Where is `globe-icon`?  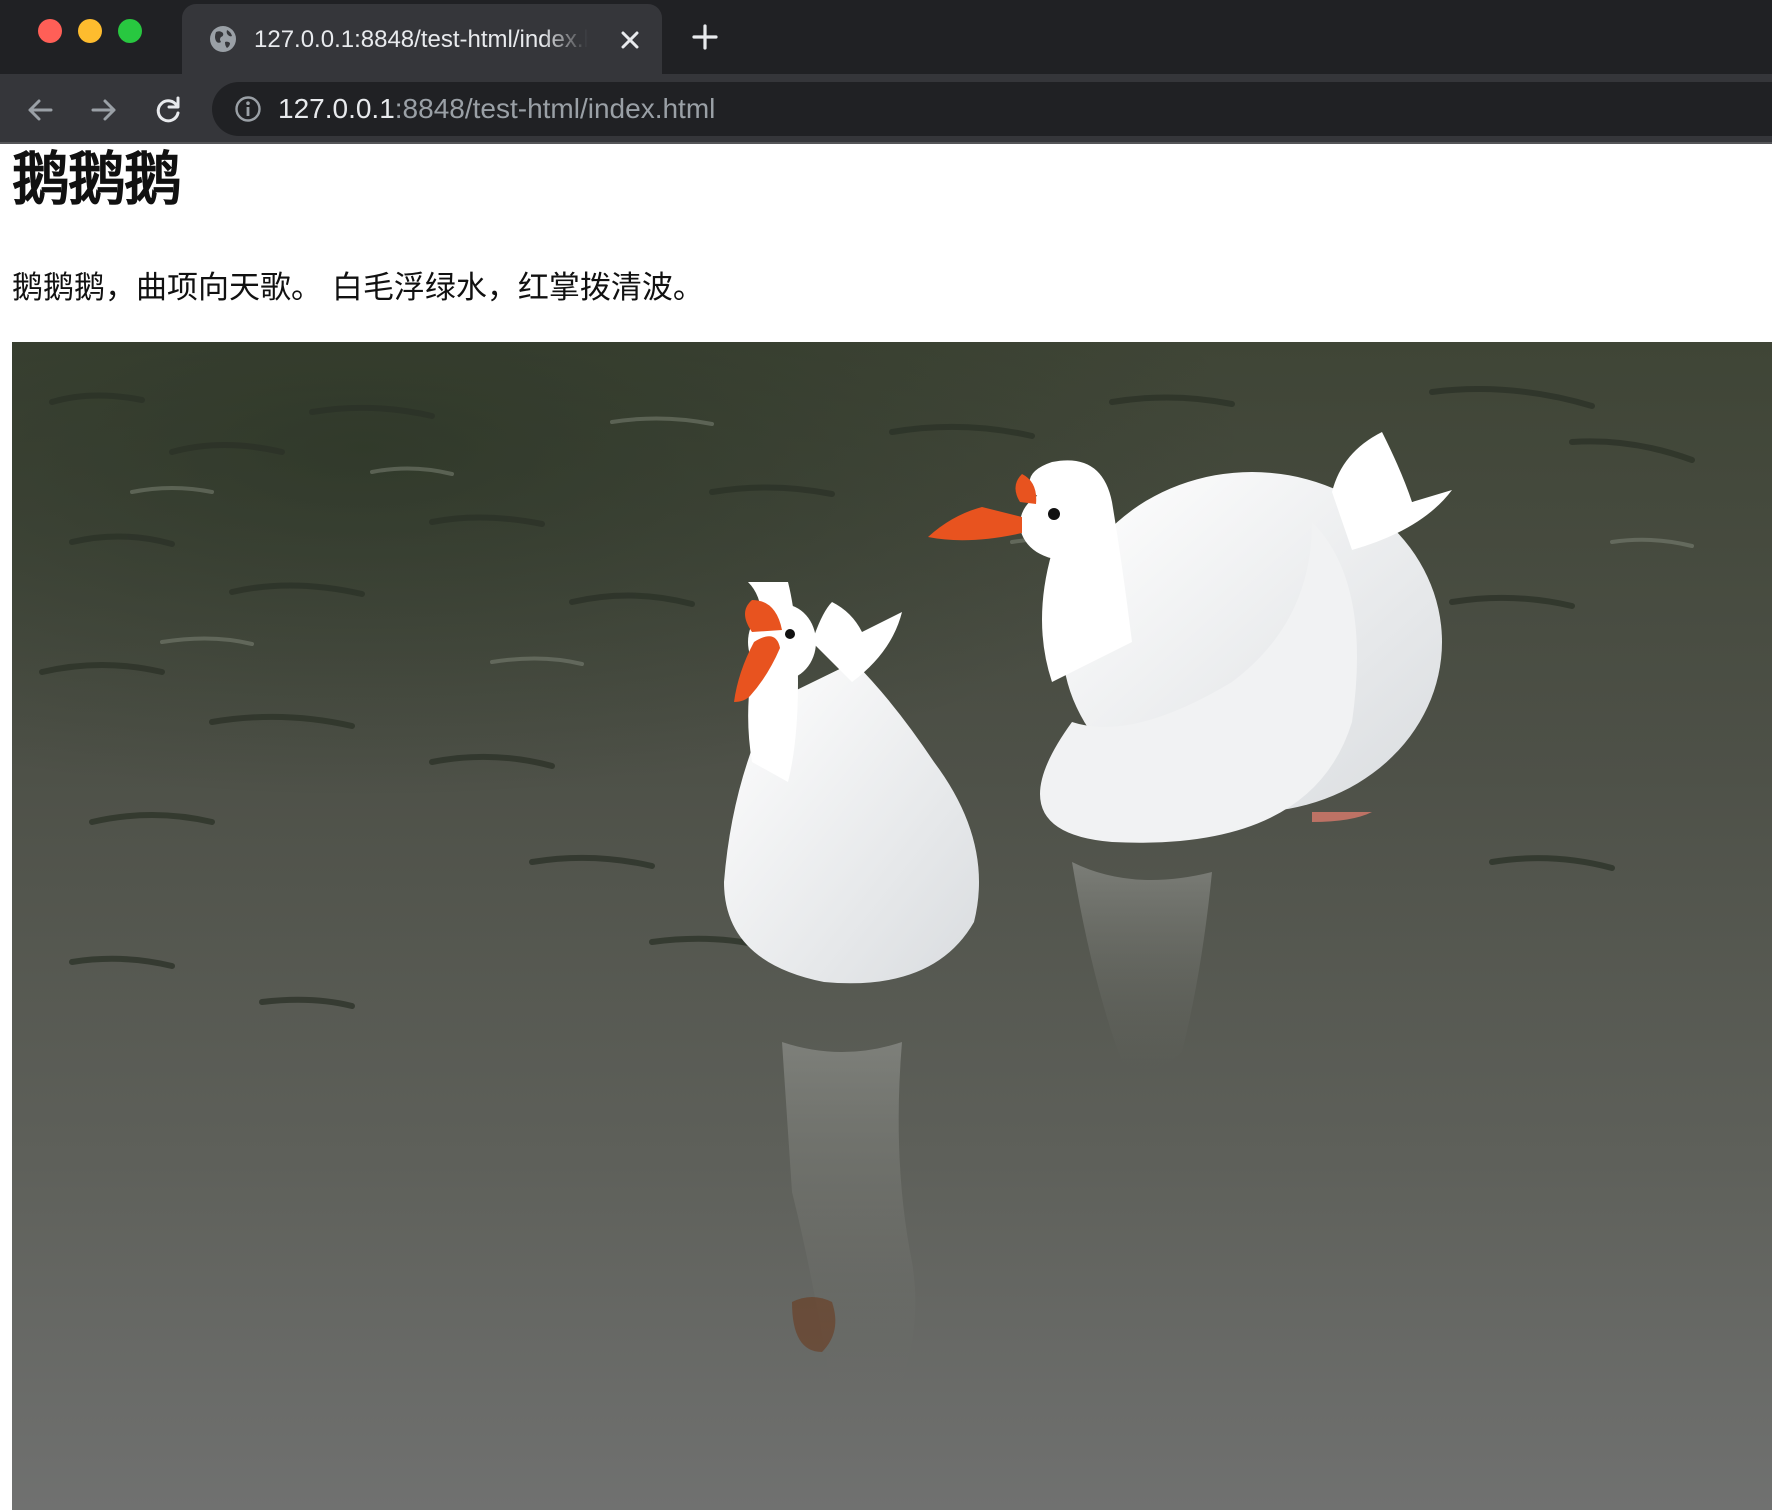
globe-icon is located at coordinates (223, 39).